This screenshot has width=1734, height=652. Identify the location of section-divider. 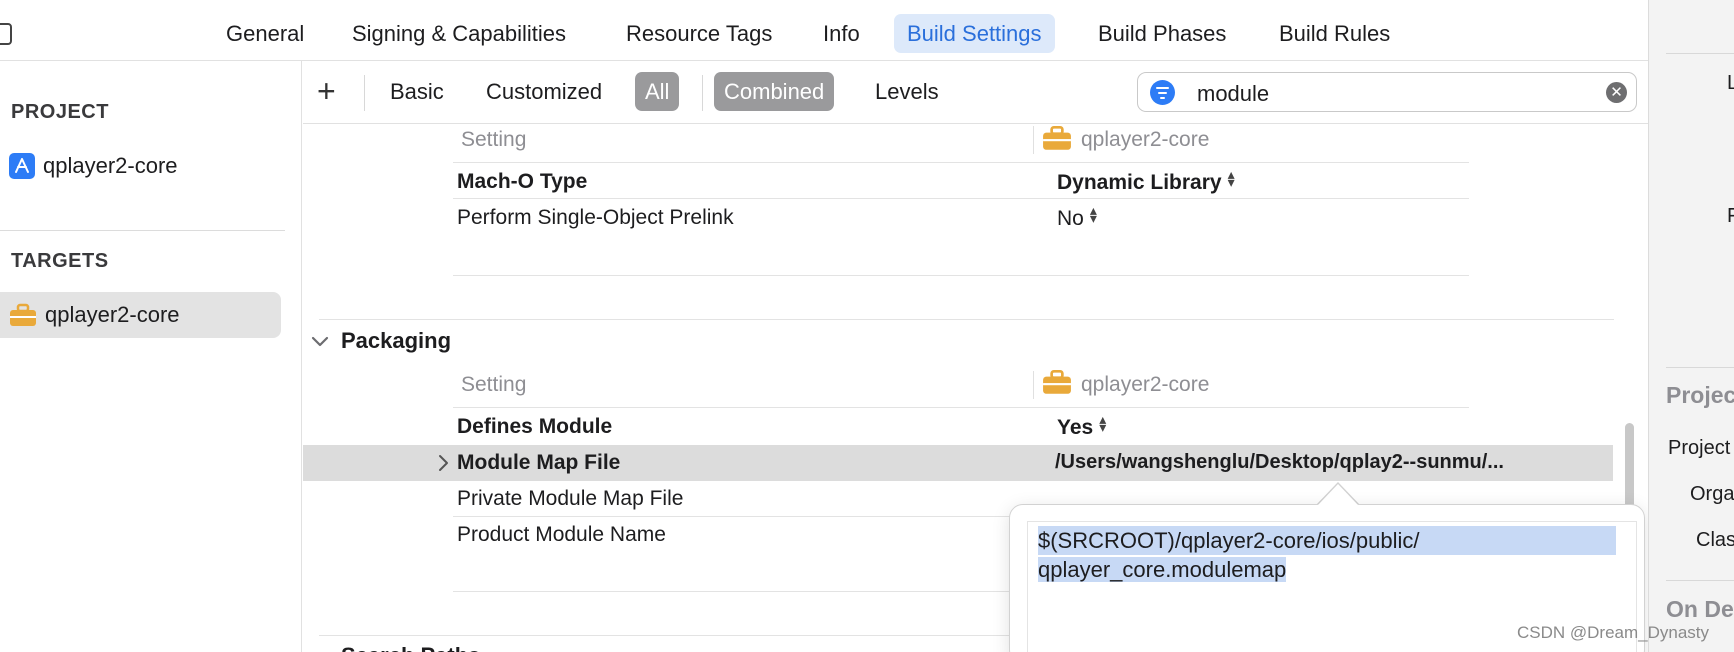
(966, 319).